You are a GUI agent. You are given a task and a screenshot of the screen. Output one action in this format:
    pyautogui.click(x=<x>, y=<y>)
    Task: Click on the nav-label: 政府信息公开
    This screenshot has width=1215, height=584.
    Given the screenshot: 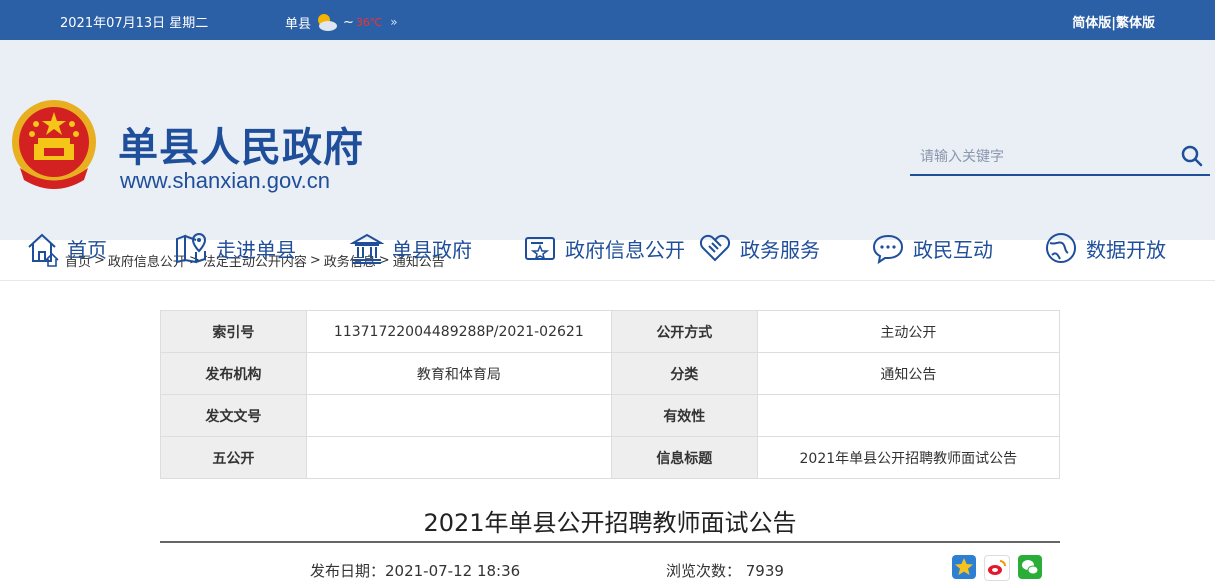 What is the action you would take?
    pyautogui.click(x=625, y=249)
    